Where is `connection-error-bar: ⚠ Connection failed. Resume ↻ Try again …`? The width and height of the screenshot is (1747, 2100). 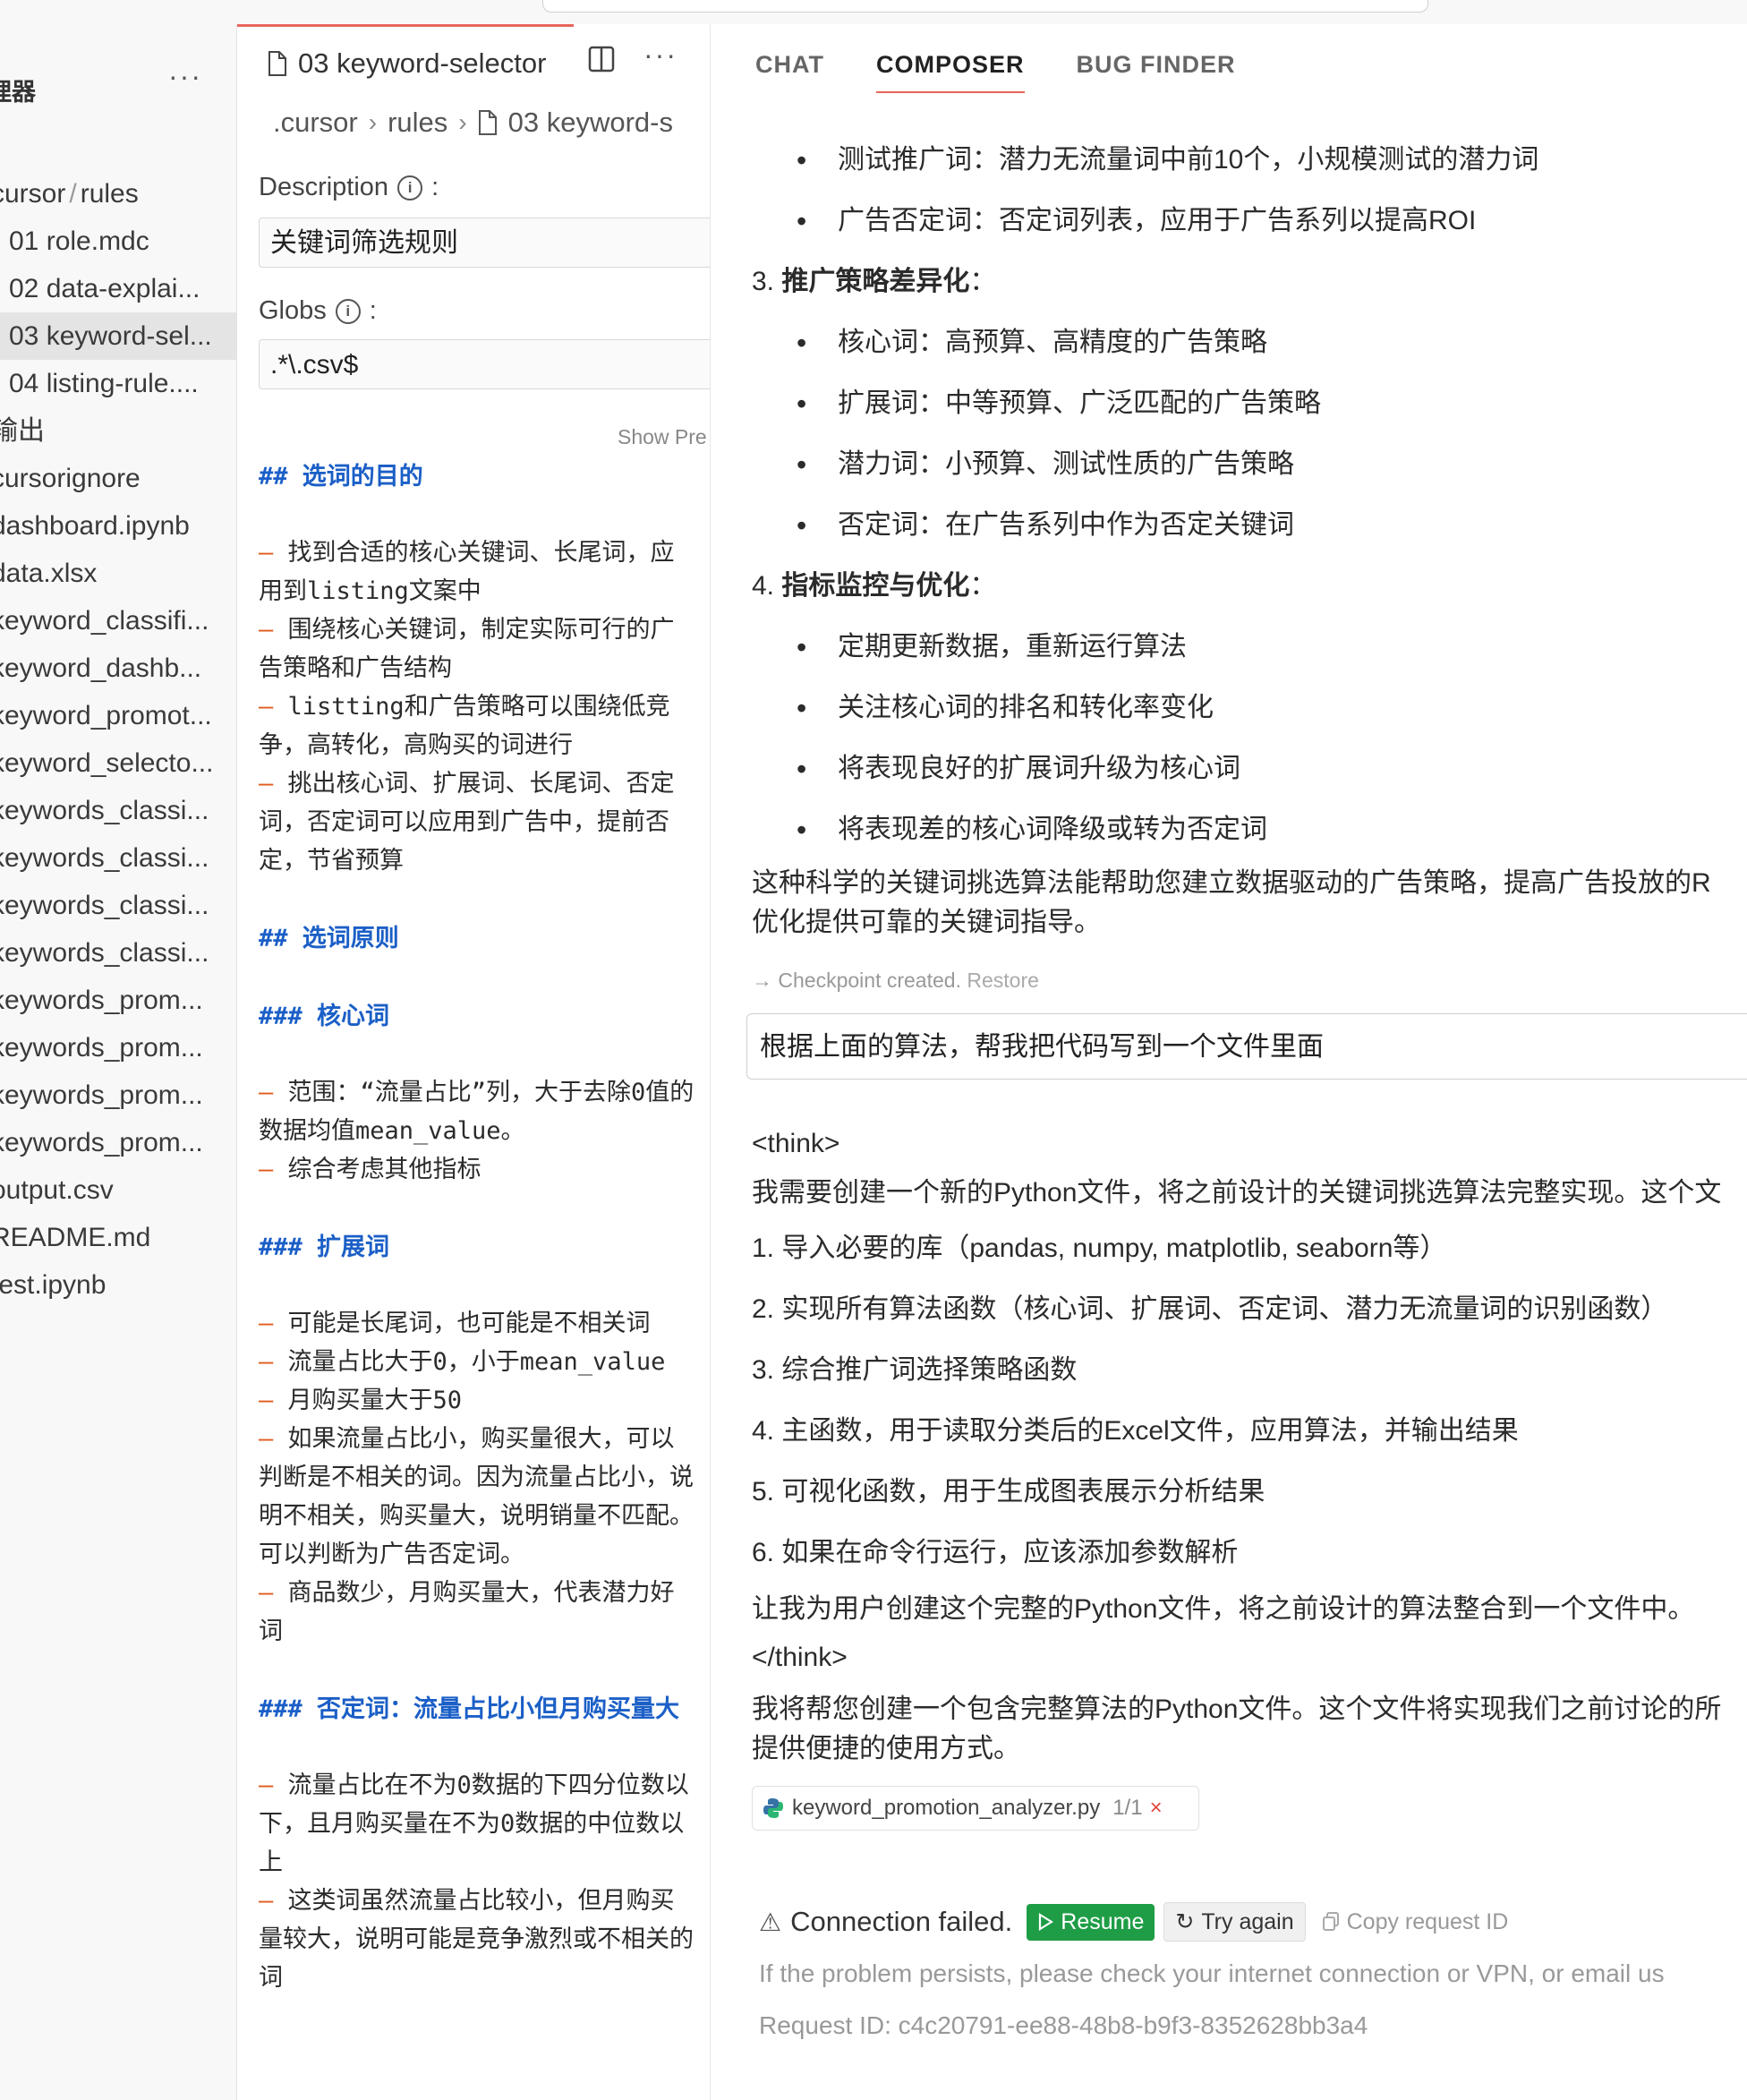
connection-error-bar: ⚠ Connection failed. Resume ↻ Try again … is located at coordinates (1137, 1922).